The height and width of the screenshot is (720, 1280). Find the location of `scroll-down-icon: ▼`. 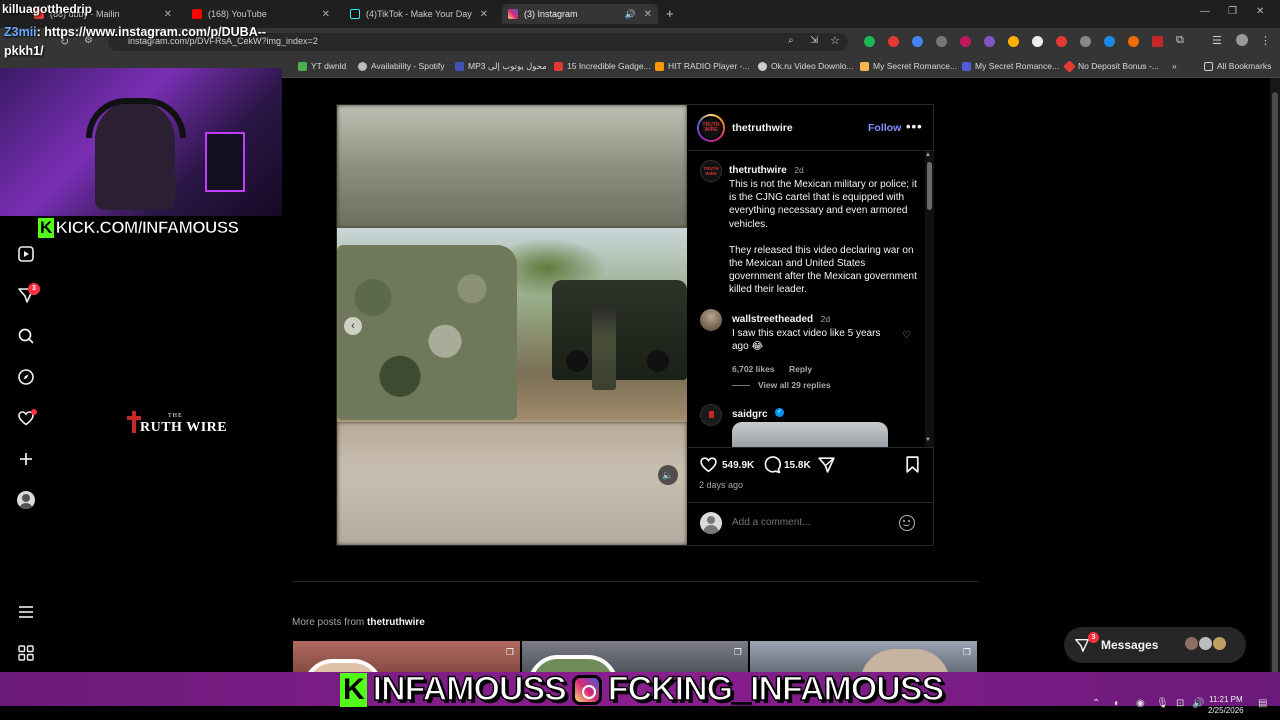

scroll-down-icon: ▼ is located at coordinates (928, 440).